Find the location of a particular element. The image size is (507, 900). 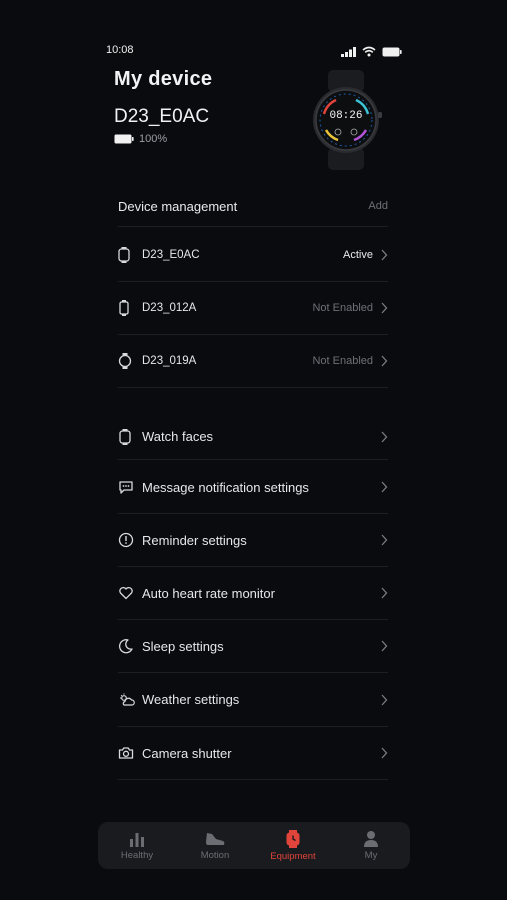

moon-icon is located at coordinates (127, 646).